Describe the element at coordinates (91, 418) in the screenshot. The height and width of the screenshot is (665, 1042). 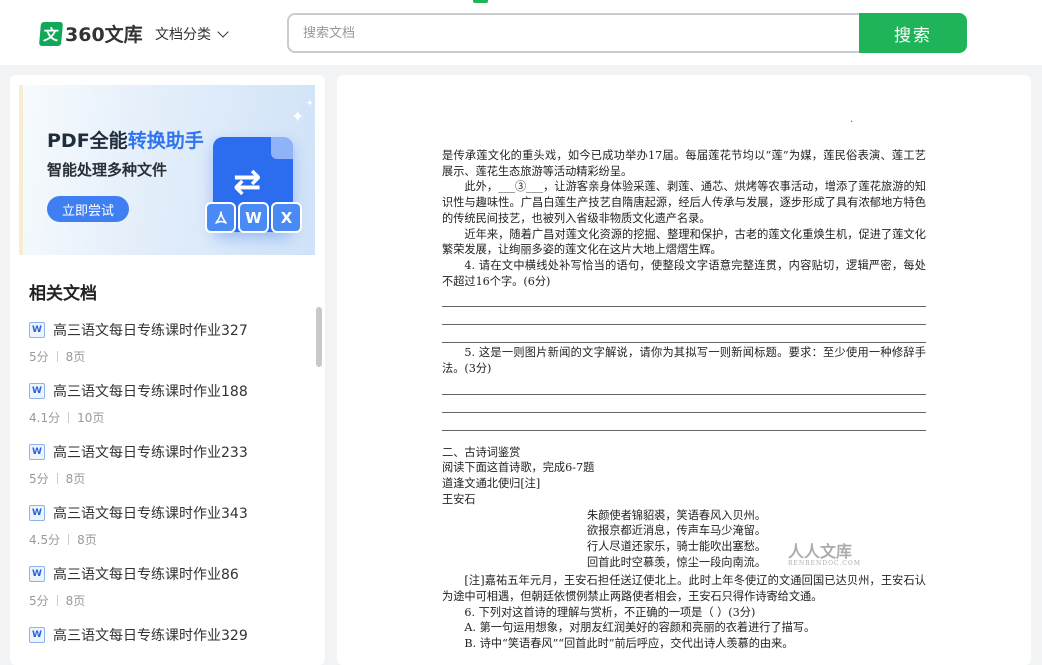
I see `doc-pages: 10页` at that location.